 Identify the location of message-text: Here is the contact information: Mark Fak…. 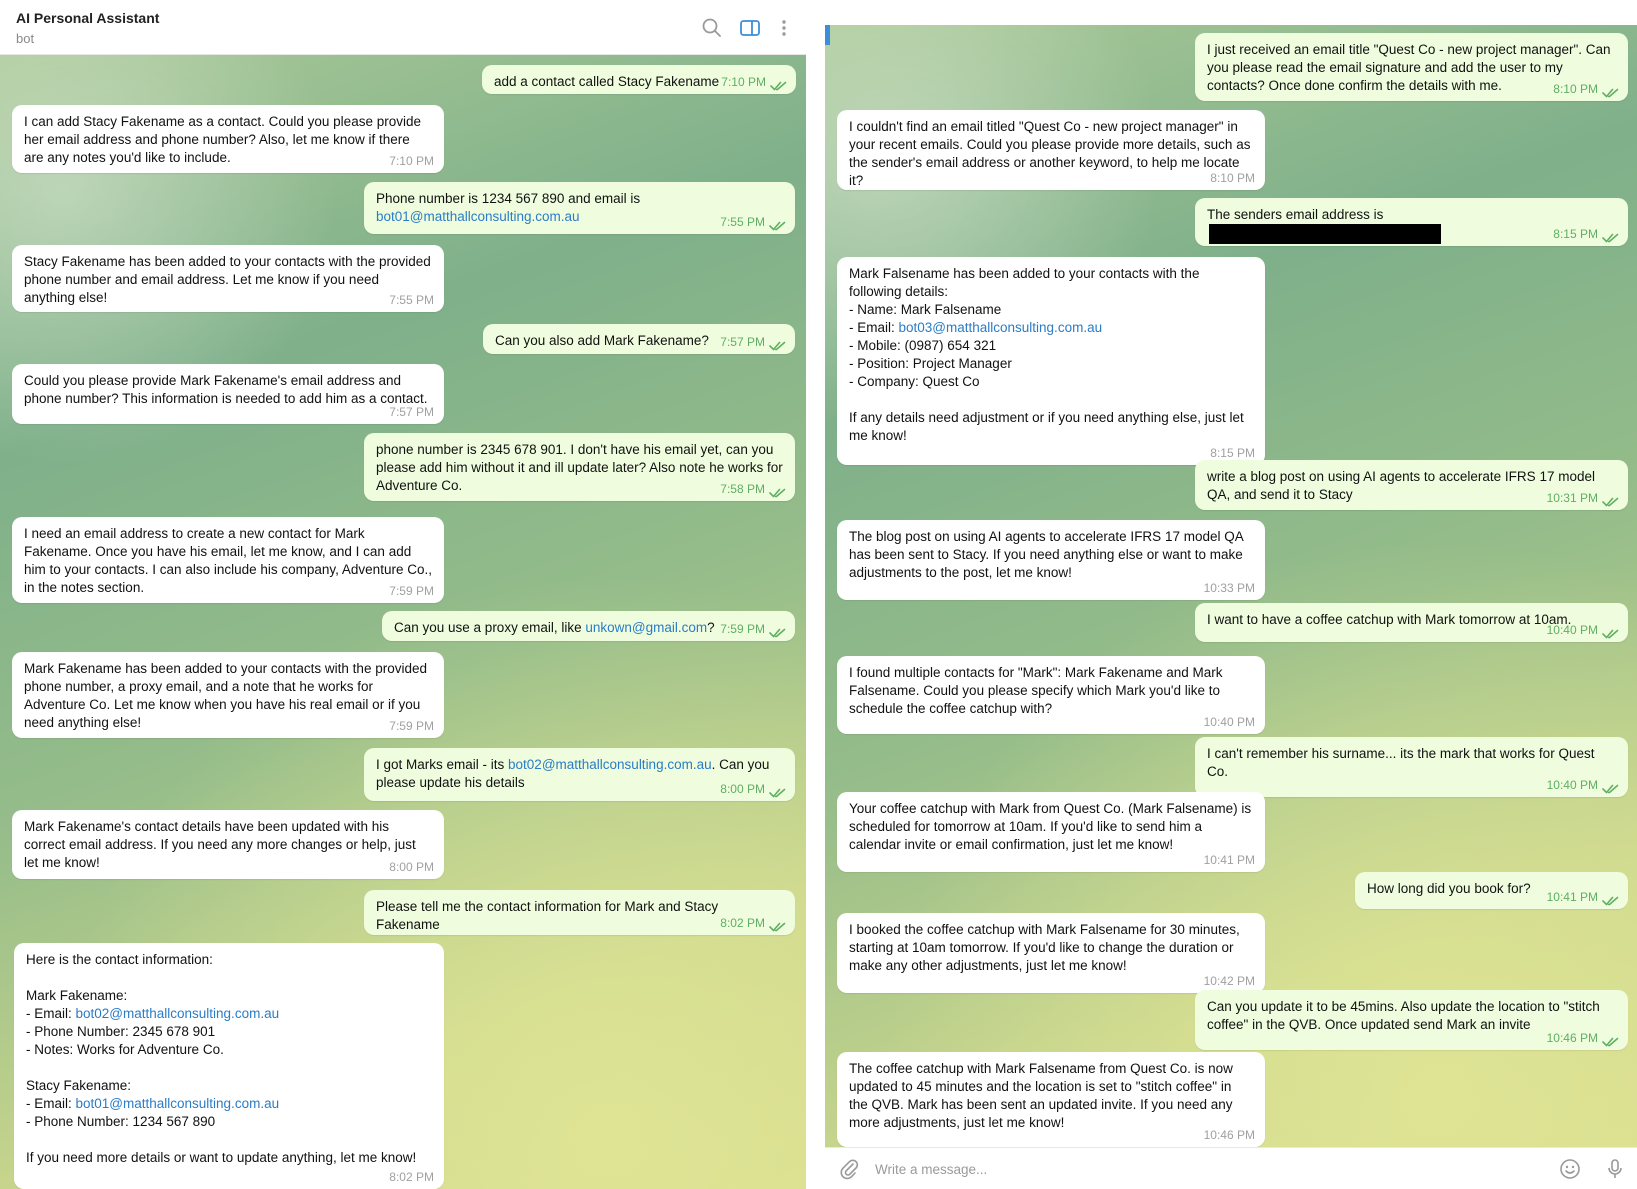
(229, 1059).